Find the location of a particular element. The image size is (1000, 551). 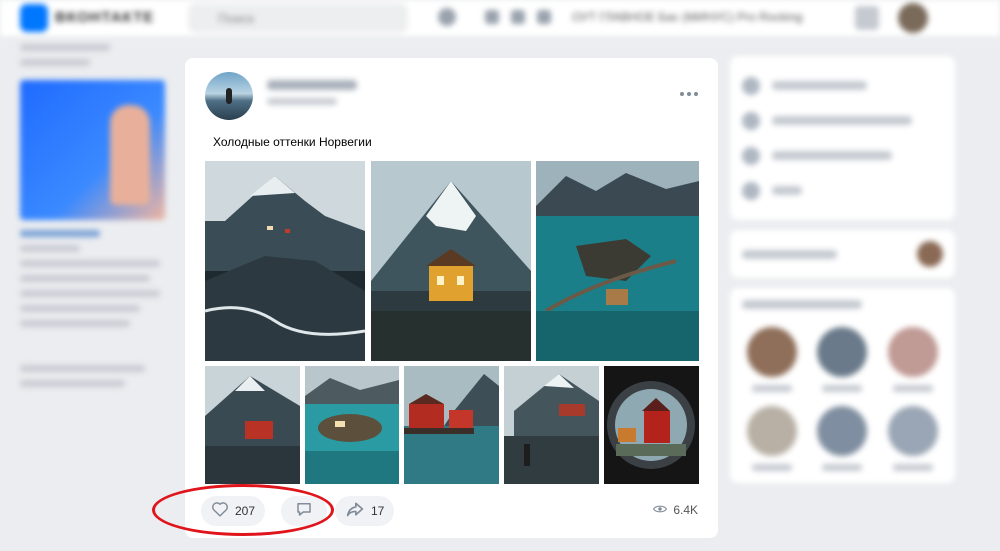

ad-banner-image is located at coordinates (92, 150).